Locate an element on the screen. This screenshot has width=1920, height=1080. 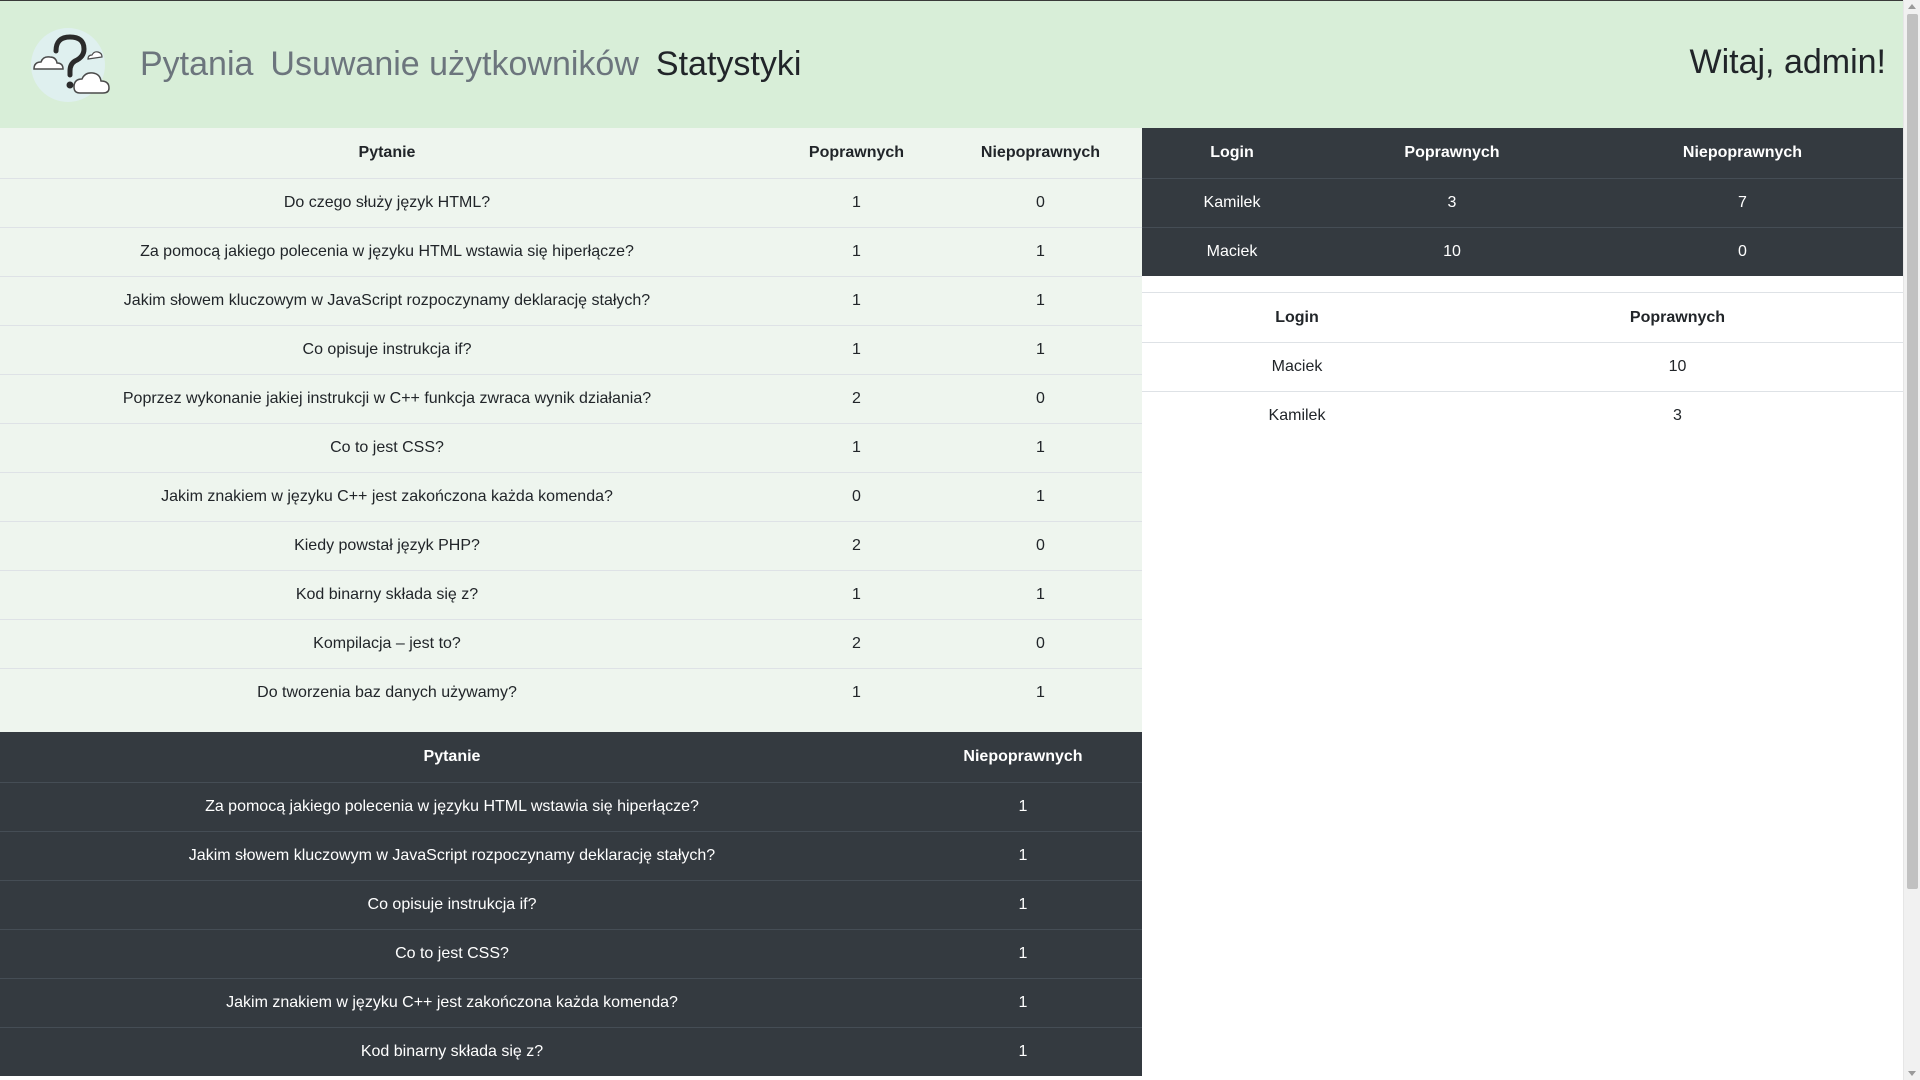
table-row: Co to jest CSS? 1 1 is located at coordinates (571, 447).